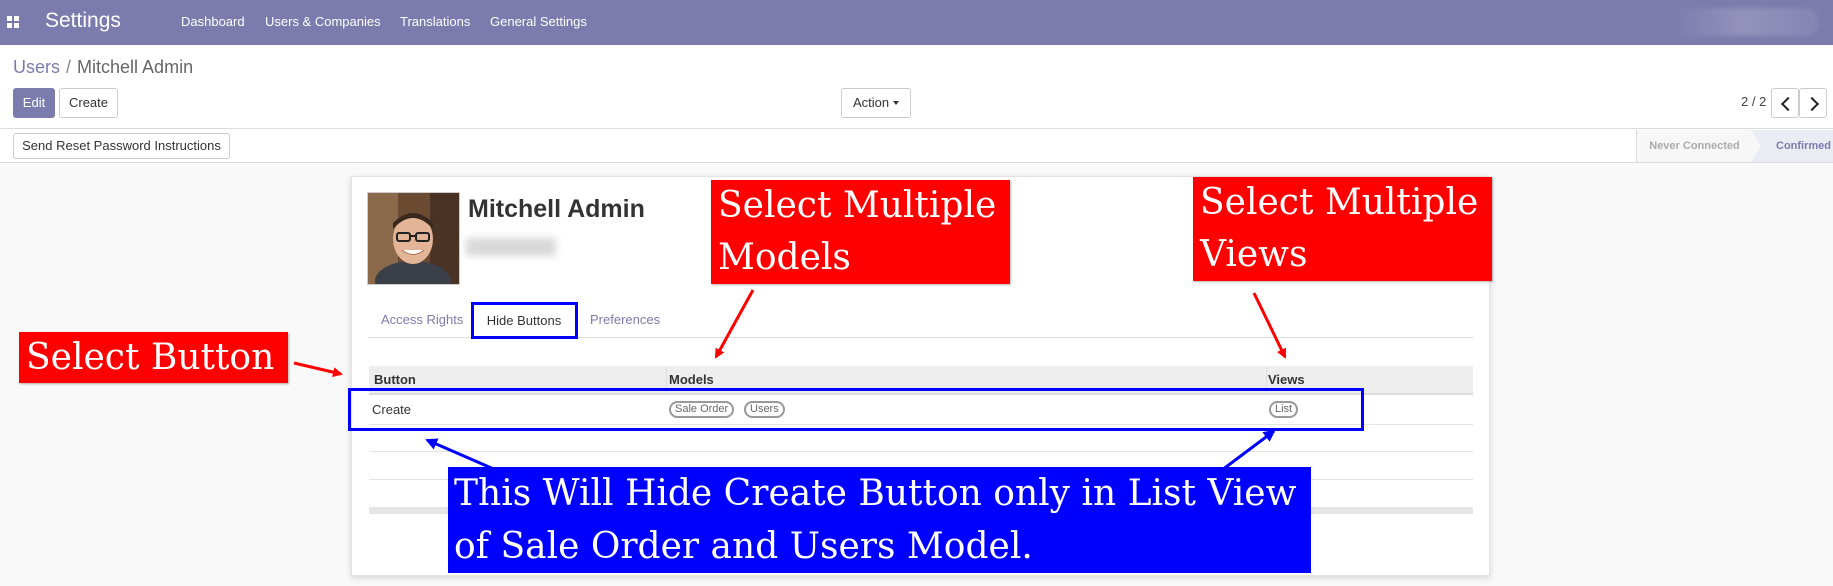 The image size is (1833, 586). What do you see at coordinates (461, 455) in the screenshot?
I see `arrow-to-create-cell` at bounding box center [461, 455].